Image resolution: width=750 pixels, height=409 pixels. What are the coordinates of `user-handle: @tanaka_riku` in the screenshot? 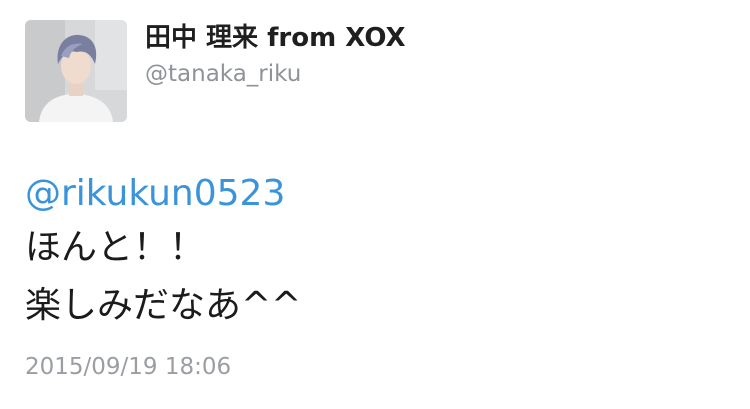 It's located at (223, 74).